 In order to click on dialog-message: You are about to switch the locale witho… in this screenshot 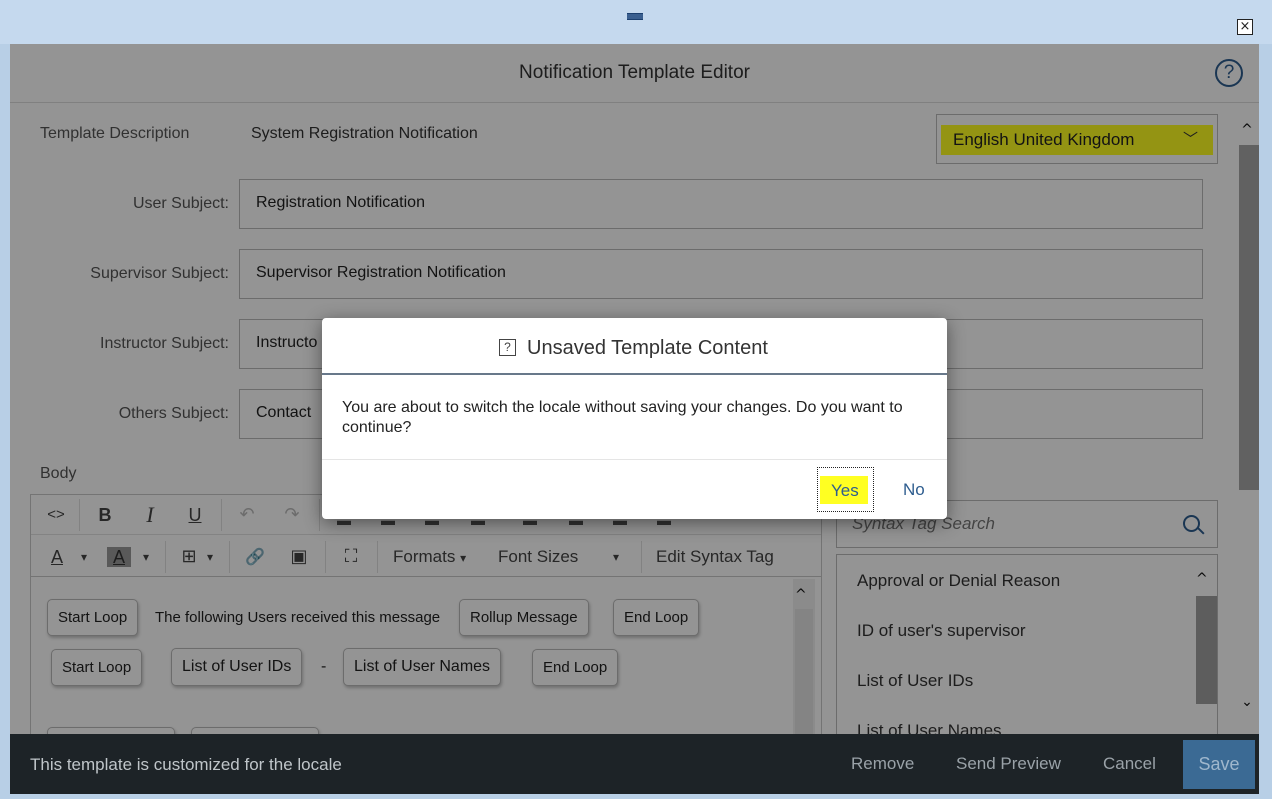, I will do `click(622, 417)`.